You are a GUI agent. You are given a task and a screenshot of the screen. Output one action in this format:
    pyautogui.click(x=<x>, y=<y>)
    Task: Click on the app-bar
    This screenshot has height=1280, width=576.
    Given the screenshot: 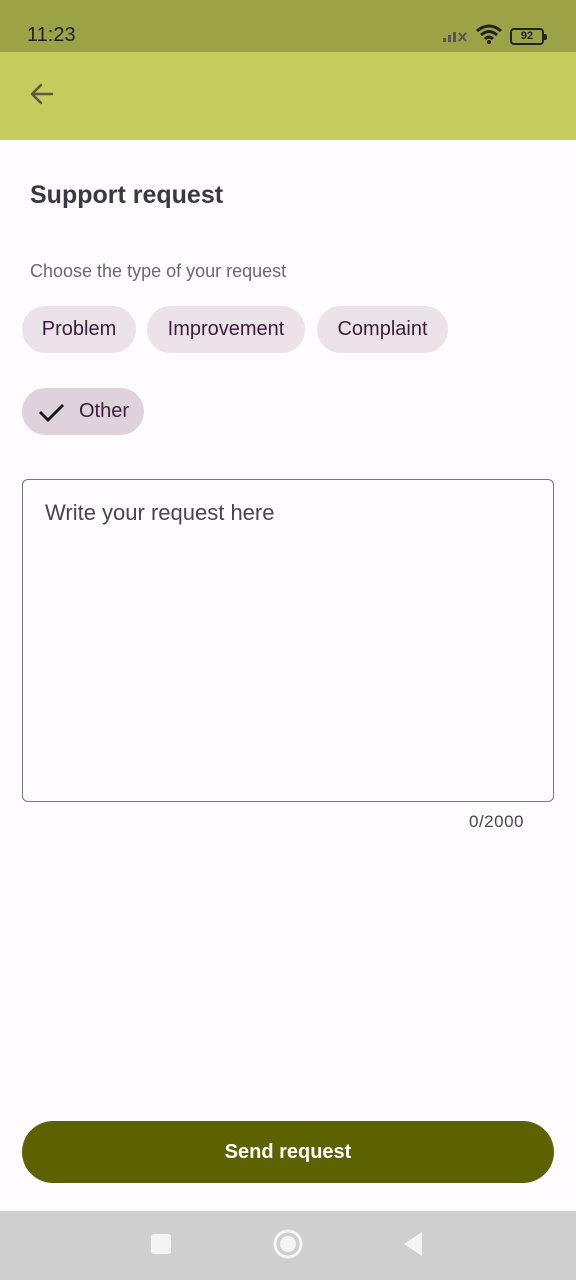 What is the action you would take?
    pyautogui.click(x=288, y=96)
    